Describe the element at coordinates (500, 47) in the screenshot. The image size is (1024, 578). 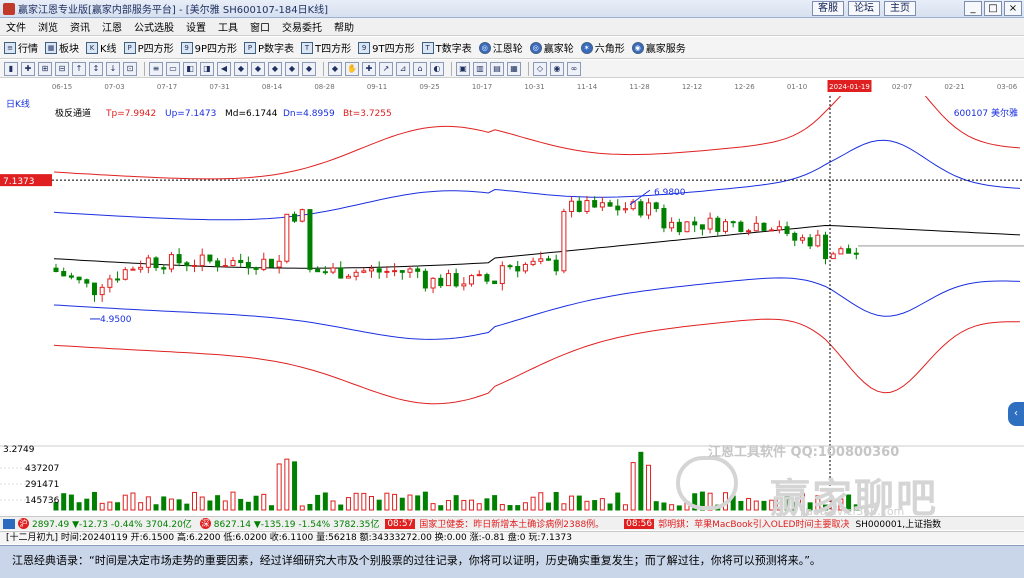
I see `toolbar-gann-wheel-button: ◎ 江恩轮` at that location.